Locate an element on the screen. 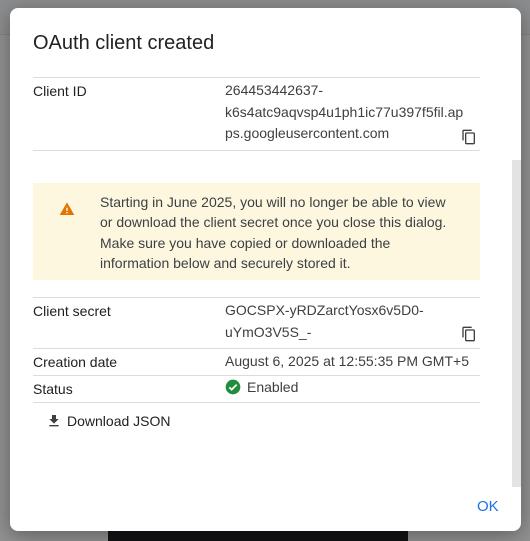  check-circle-icon is located at coordinates (233, 387).